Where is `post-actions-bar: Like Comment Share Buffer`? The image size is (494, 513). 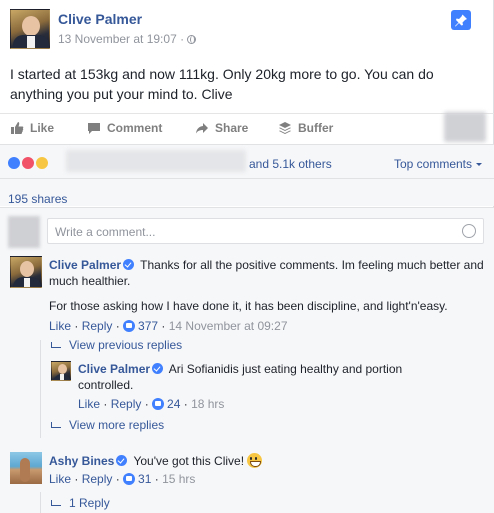 post-actions-bar: Like Comment Share Buffer is located at coordinates (247, 127).